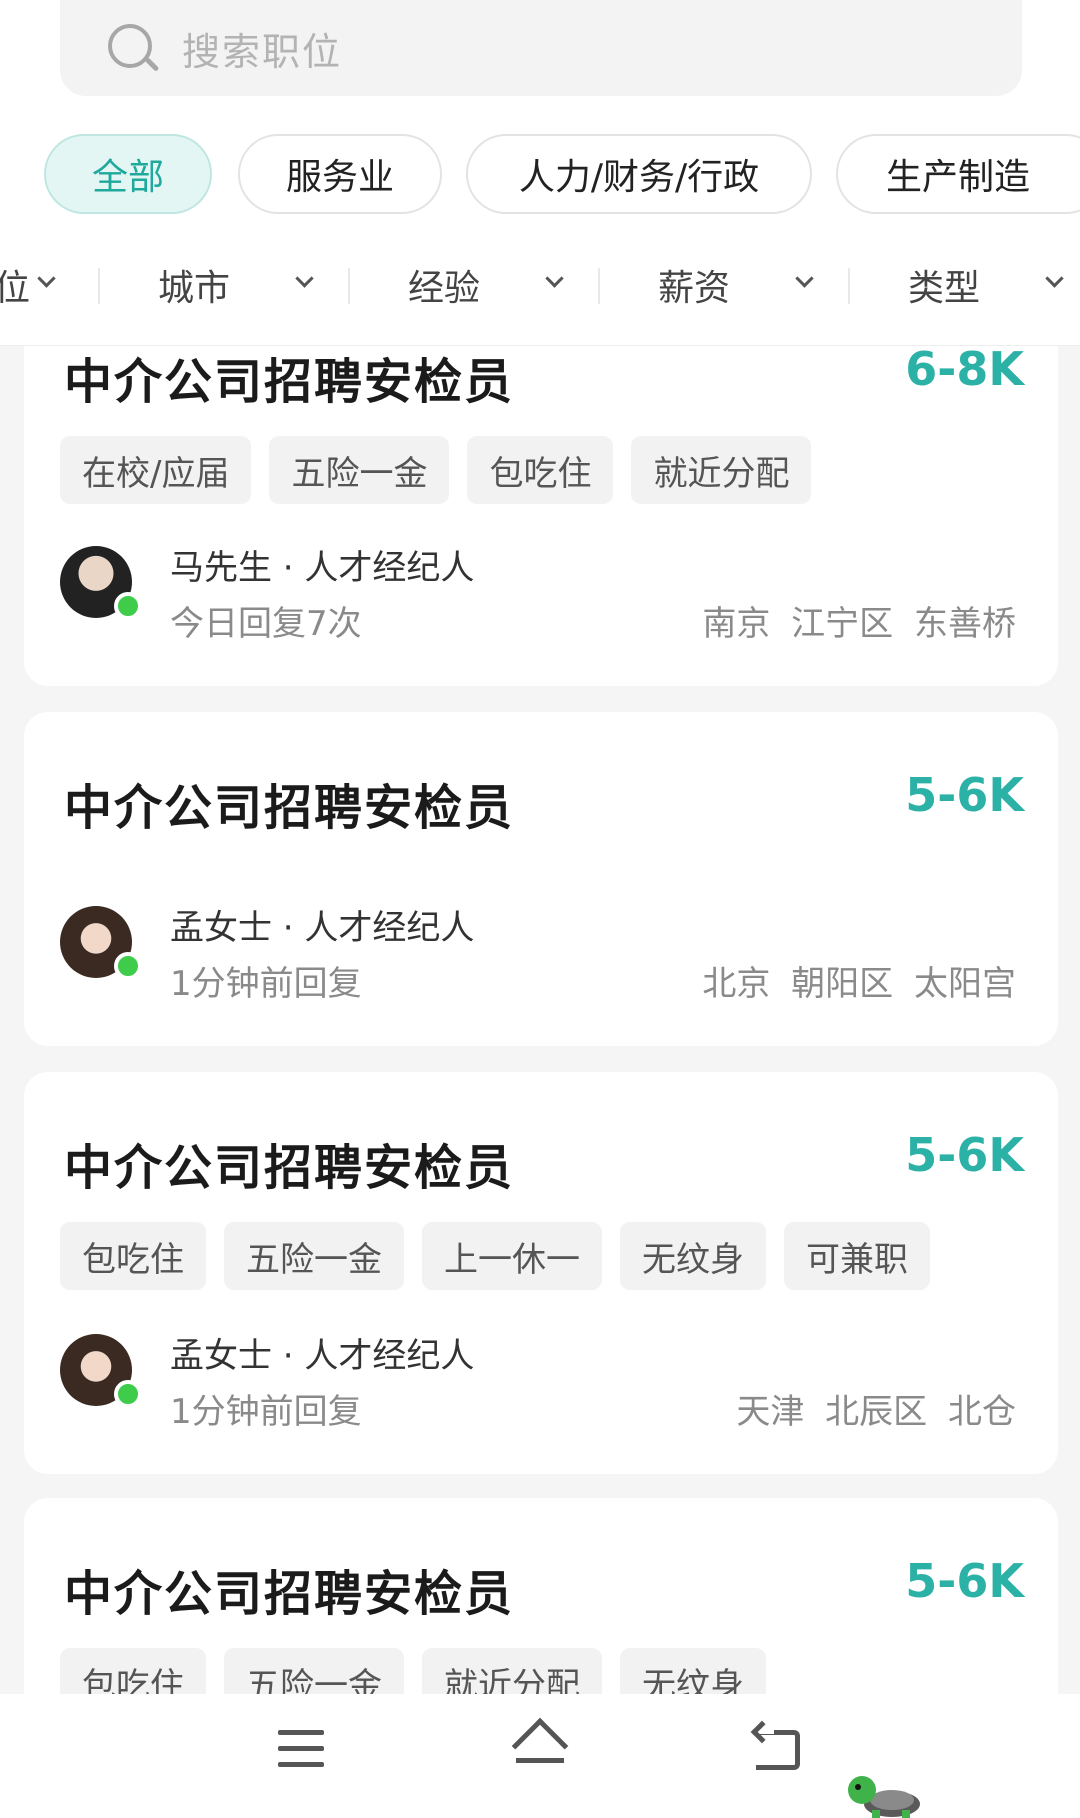 The image size is (1080, 1818). I want to click on category-tab-all: 全部, so click(128, 174).